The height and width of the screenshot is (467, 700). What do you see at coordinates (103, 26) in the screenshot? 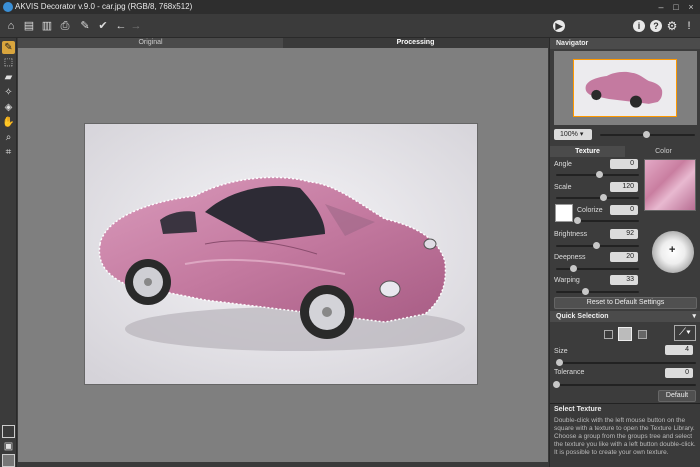
I see `save-preset-icon: ✔` at bounding box center [103, 26].